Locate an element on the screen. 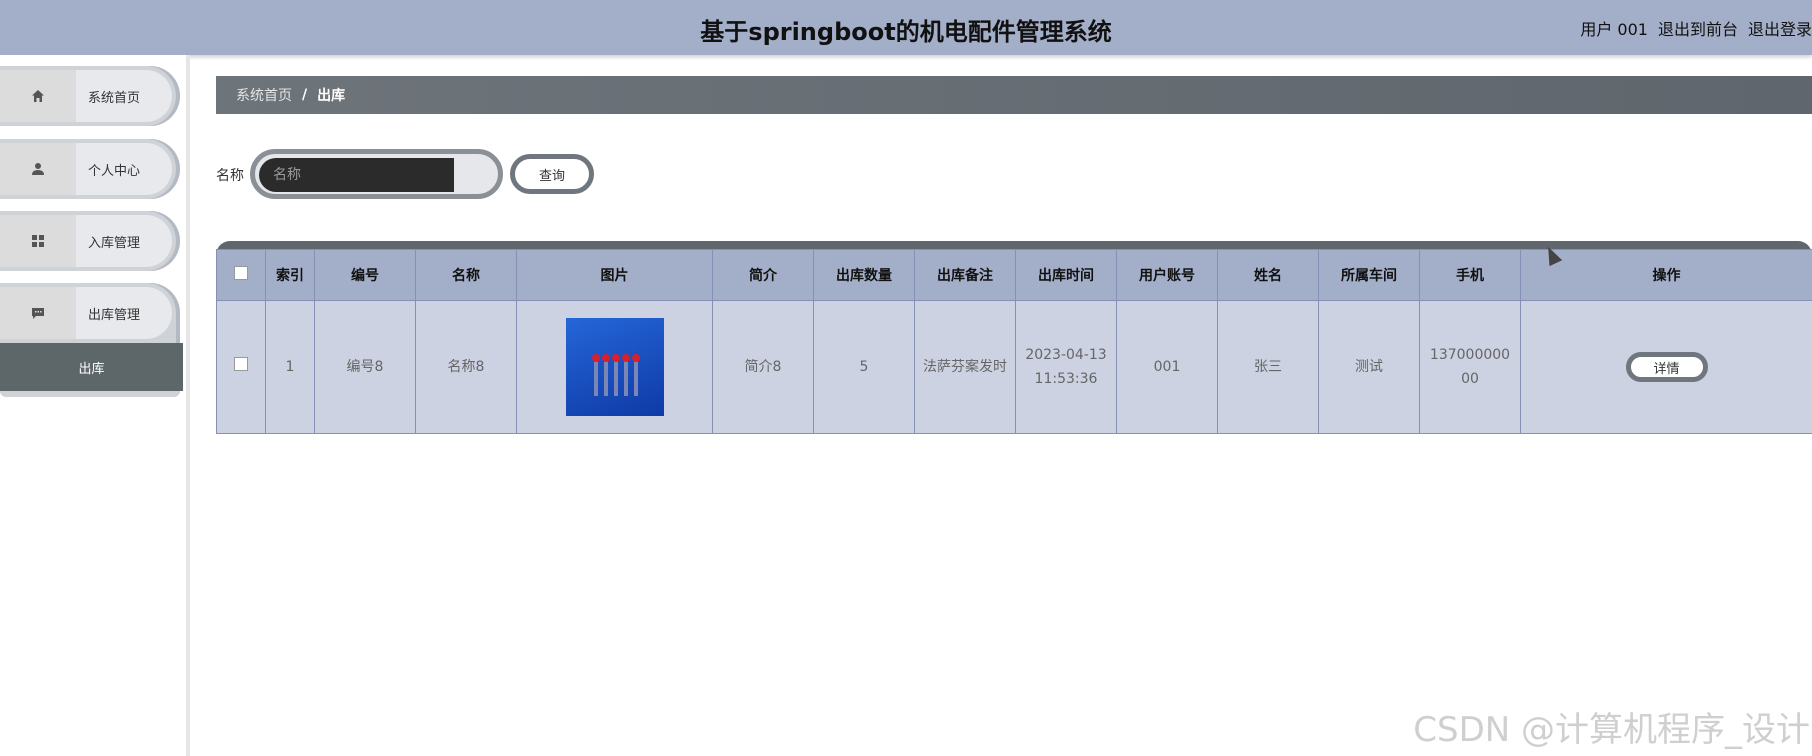  cell-account: 001 is located at coordinates (1167, 367).